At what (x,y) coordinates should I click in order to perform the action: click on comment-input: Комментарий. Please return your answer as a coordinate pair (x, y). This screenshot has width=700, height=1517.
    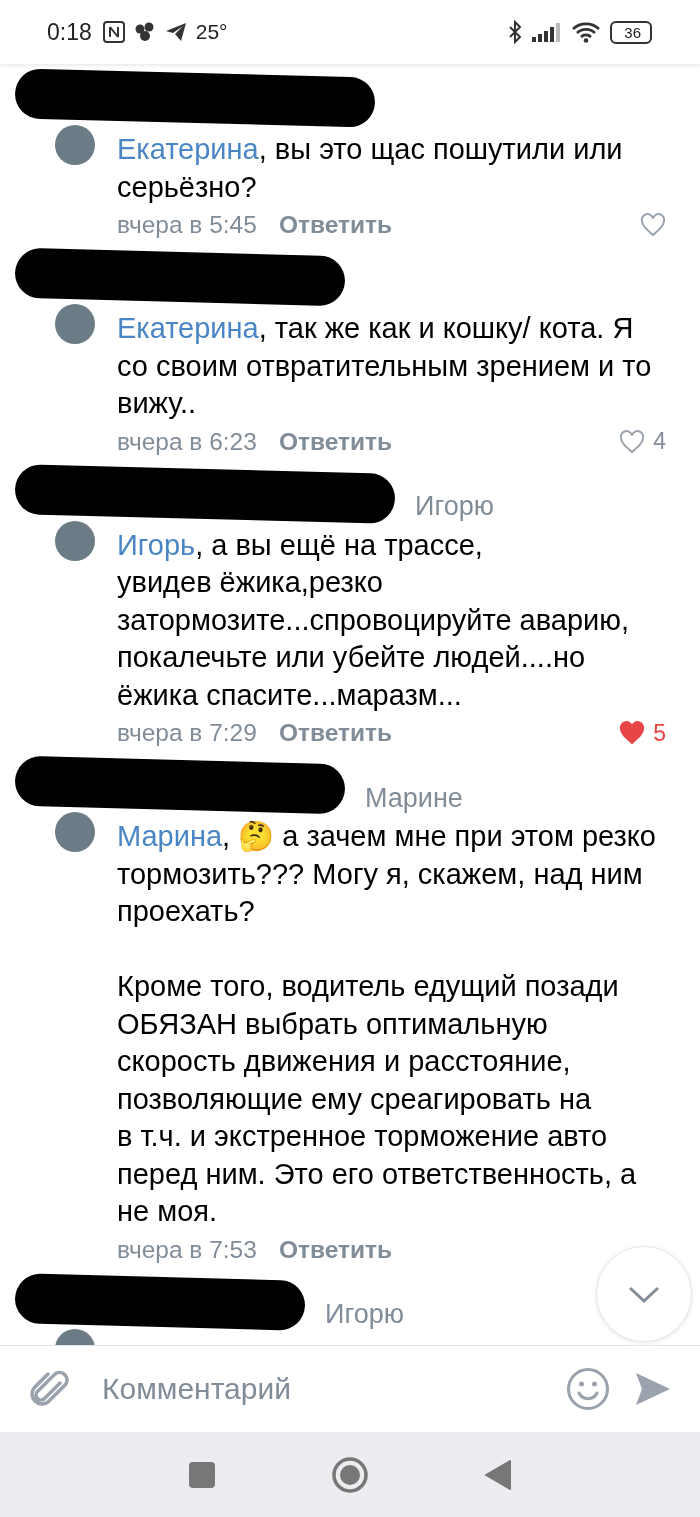
    Looking at the image, I should click on (318, 1389).